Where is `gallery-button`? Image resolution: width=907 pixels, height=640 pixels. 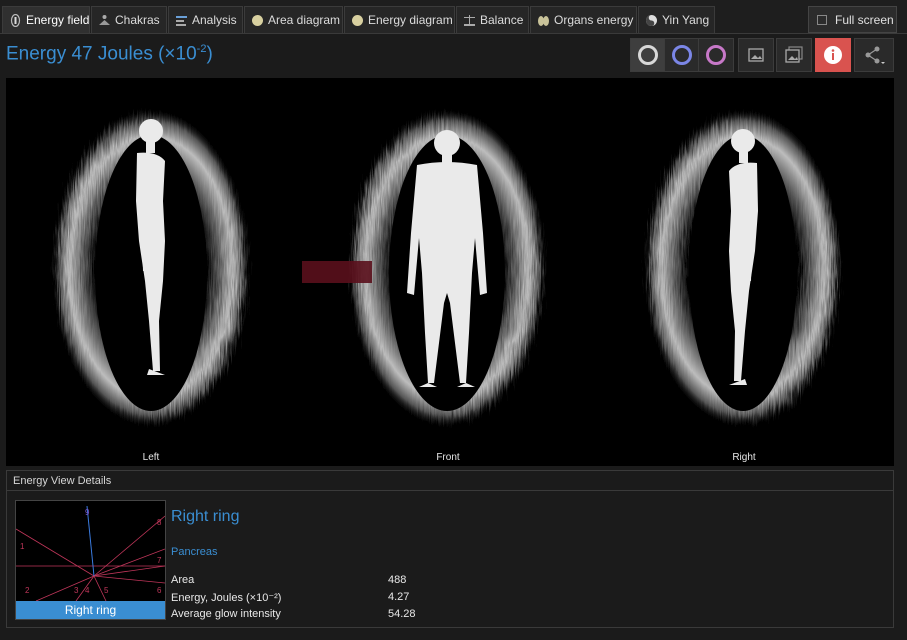
gallery-button is located at coordinates (794, 55).